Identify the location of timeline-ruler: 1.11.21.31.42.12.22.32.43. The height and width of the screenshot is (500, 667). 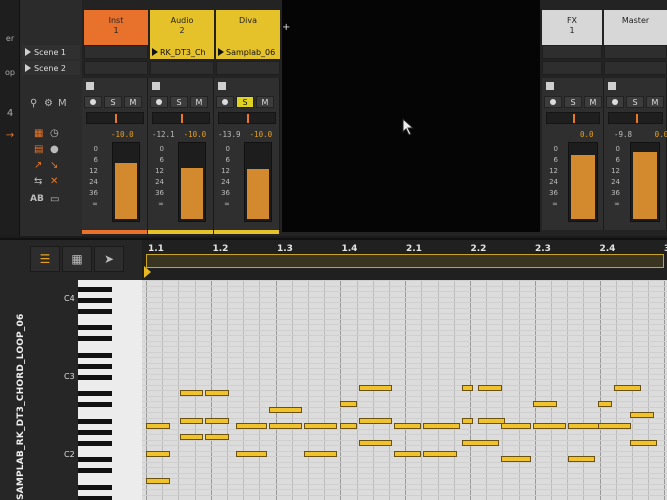
(404, 262).